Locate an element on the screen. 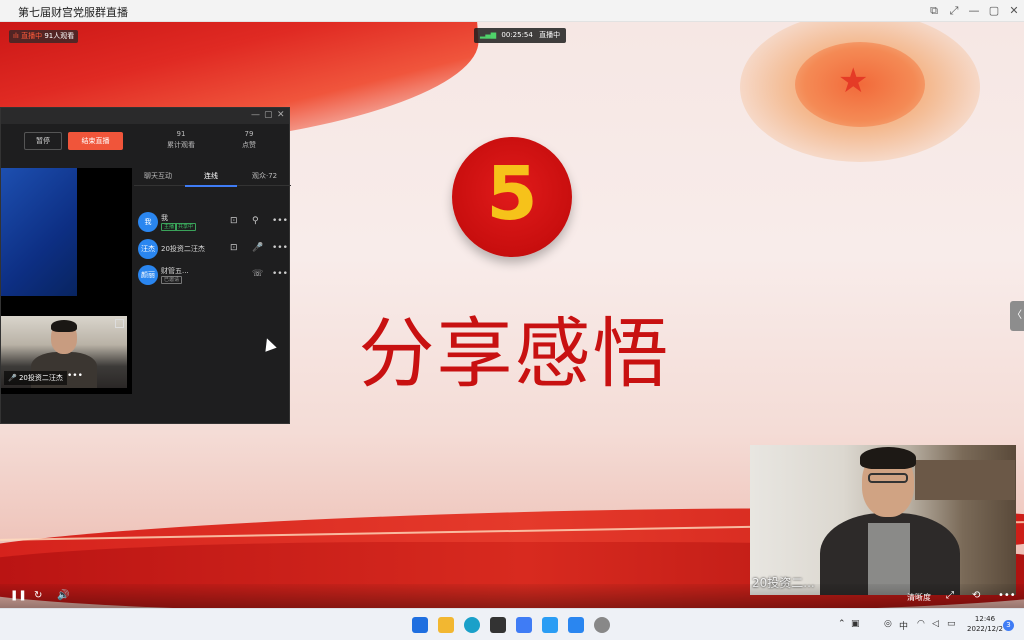 This screenshot has height=640, width=1024. sharing-badge: 共享中 is located at coordinates (186, 227).